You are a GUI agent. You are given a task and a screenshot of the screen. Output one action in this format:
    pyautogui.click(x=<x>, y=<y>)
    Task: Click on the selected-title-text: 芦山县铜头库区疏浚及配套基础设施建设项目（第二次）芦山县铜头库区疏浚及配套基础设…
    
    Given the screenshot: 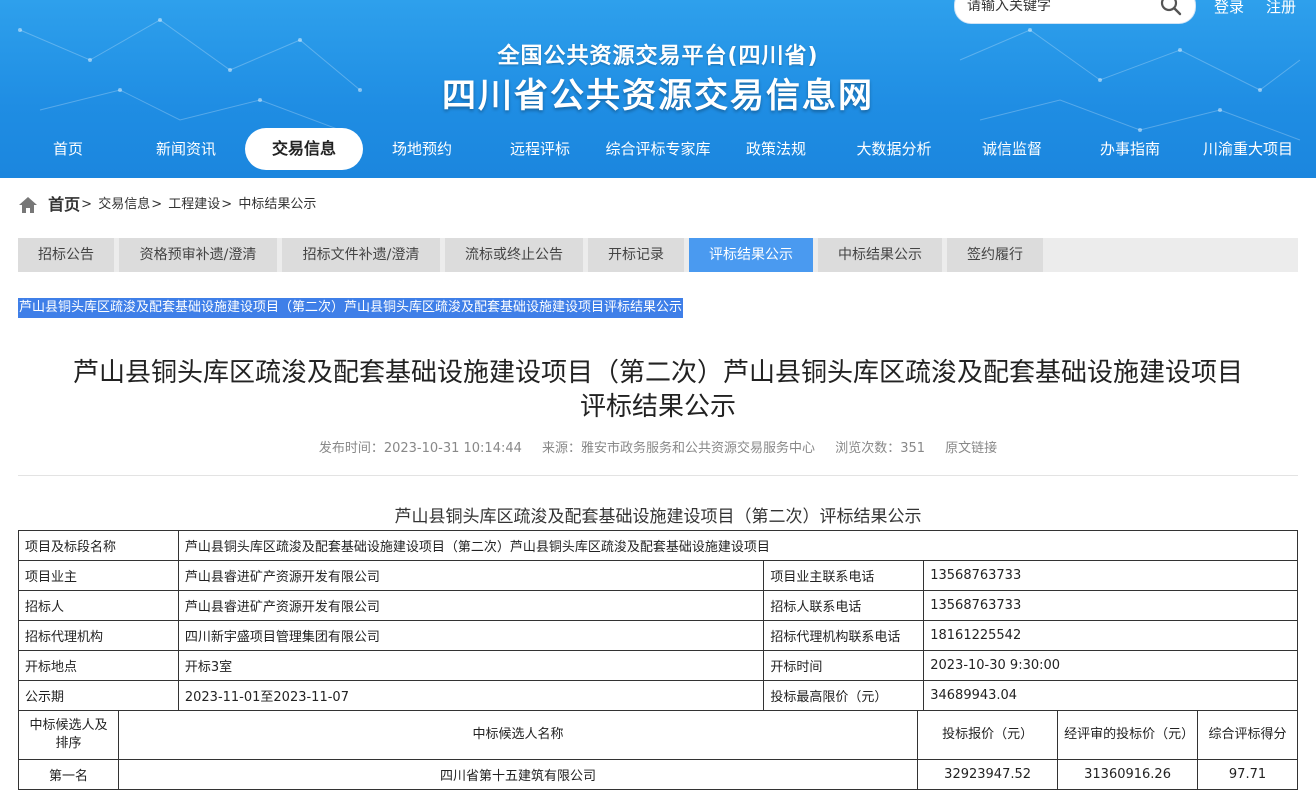 What is the action you would take?
    pyautogui.click(x=351, y=308)
    